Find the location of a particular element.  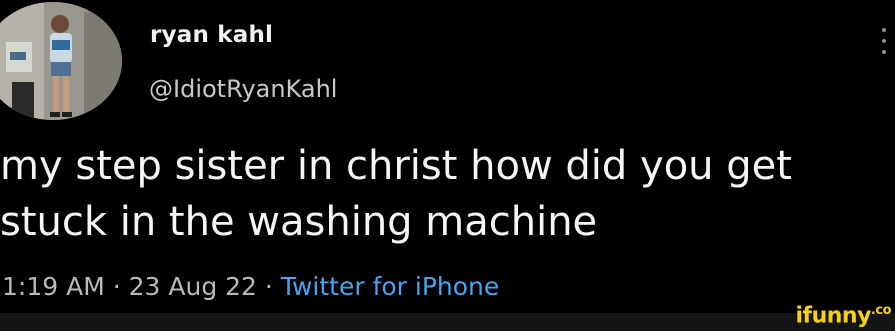

watermark-text: ifunny is located at coordinates (833, 316).